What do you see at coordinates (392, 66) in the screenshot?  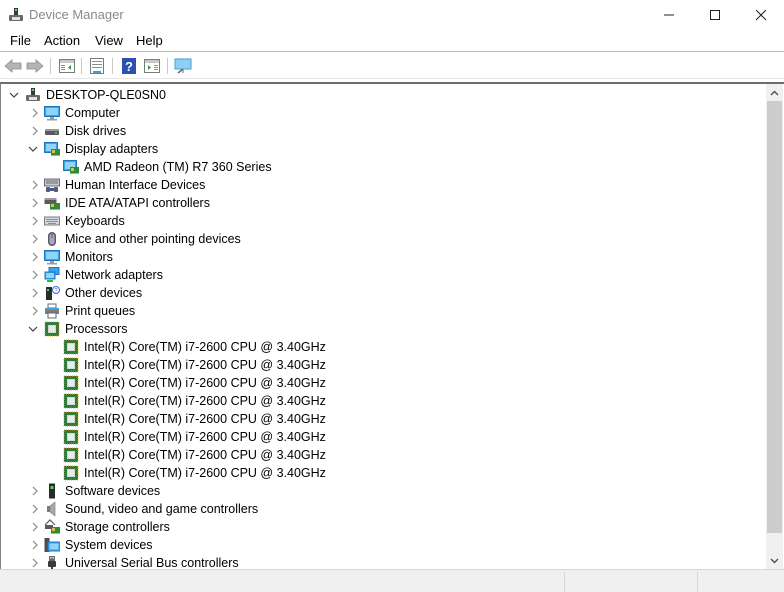 I see `toolbar: ?` at bounding box center [392, 66].